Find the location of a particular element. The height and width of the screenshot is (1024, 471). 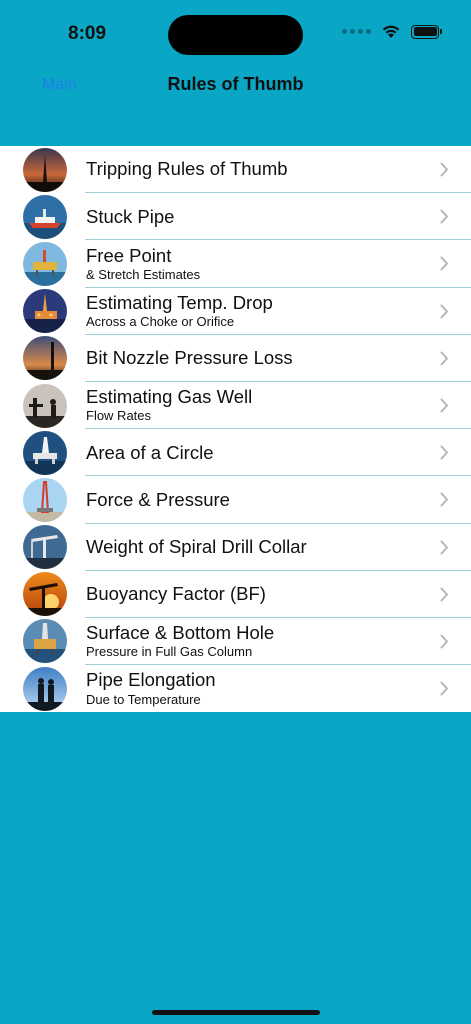

item-subtitle: Flow Rates is located at coordinates (119, 416).